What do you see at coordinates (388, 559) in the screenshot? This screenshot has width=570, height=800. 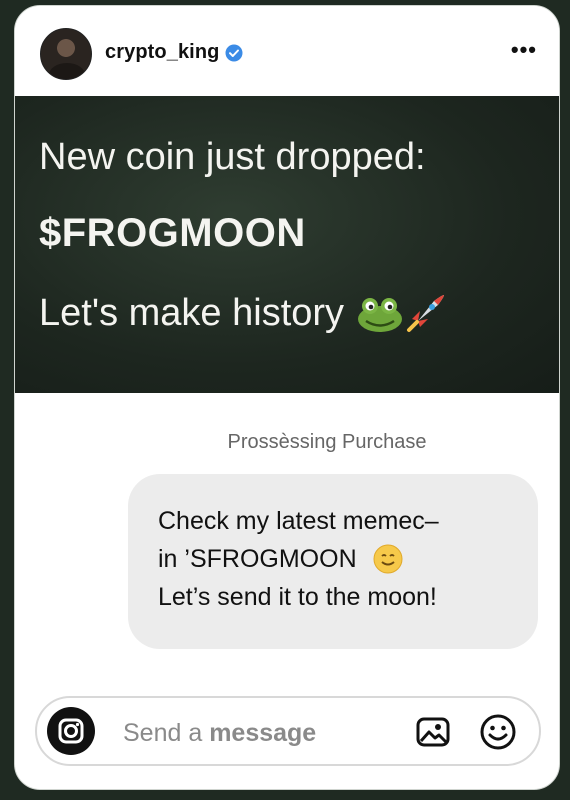 I see `smiling-face-emoji` at bounding box center [388, 559].